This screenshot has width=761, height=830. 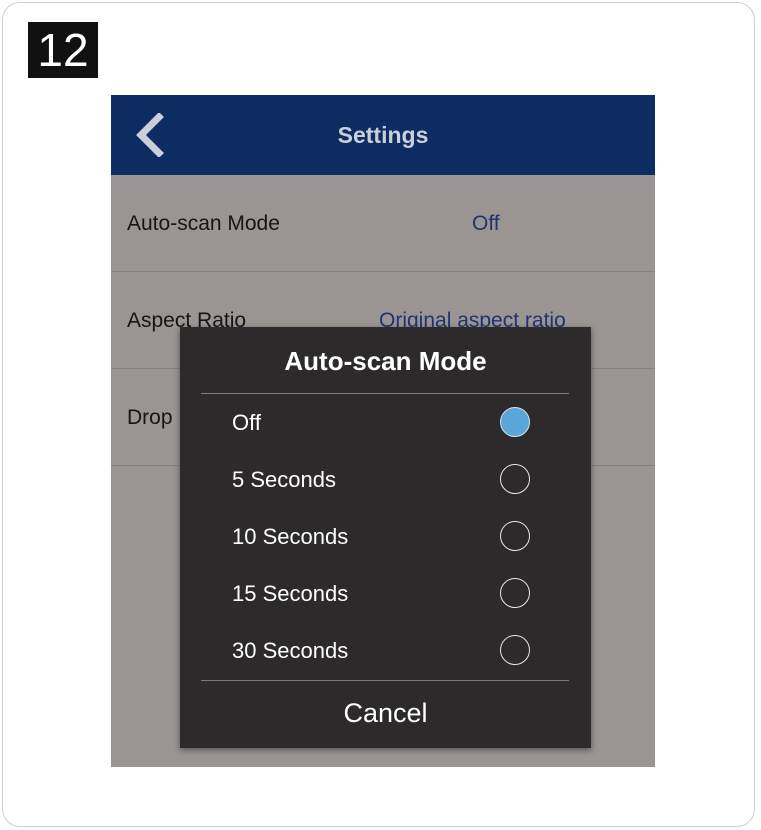 What do you see at coordinates (246, 422) in the screenshot?
I see `option-label: Off` at bounding box center [246, 422].